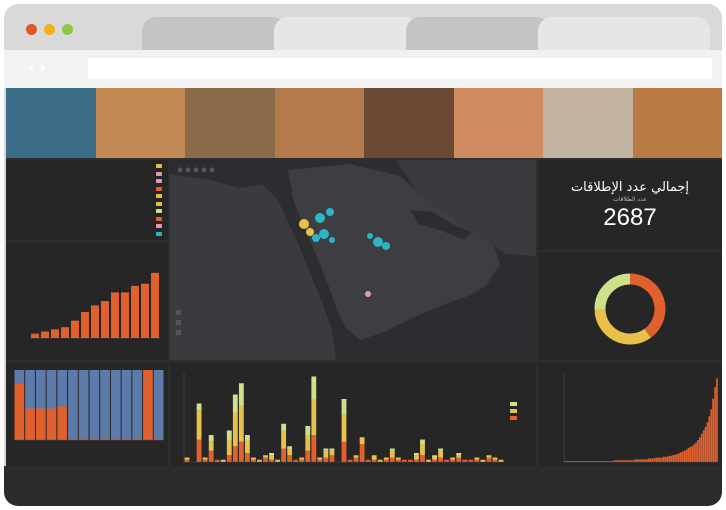 This screenshot has width=726, height=510. I want to click on back-icon: ‹, so click(33, 68).